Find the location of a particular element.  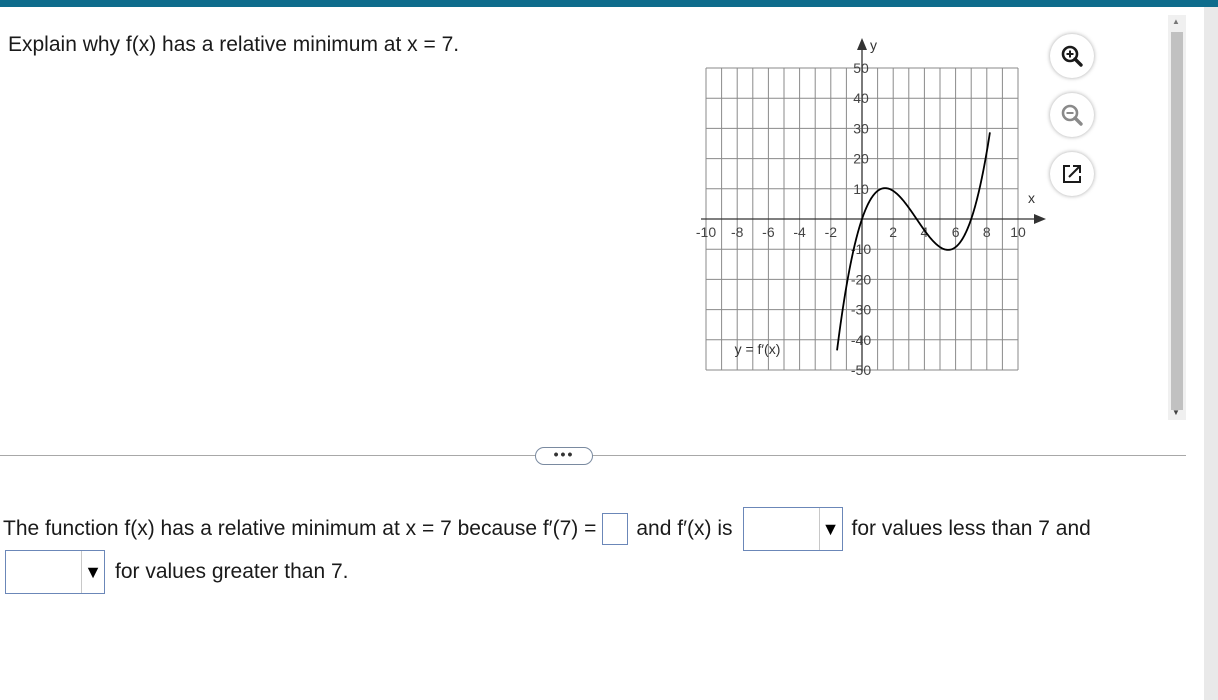

zoom-out-button is located at coordinates (1072, 115).